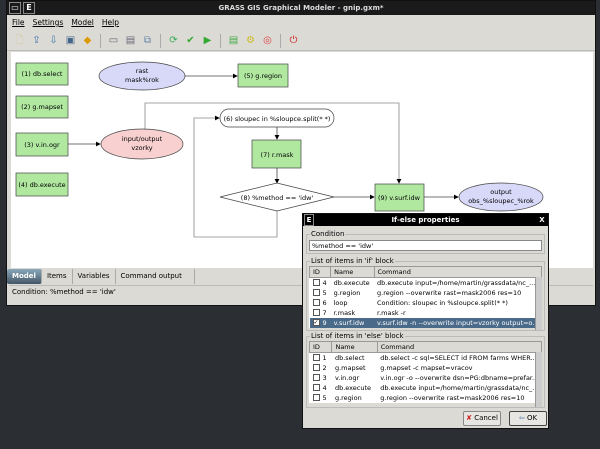 The height and width of the screenshot is (449, 600). Describe the element at coordinates (501, 197) in the screenshot. I see `node-output-data: outputobs_%sloupec_%rok` at that location.